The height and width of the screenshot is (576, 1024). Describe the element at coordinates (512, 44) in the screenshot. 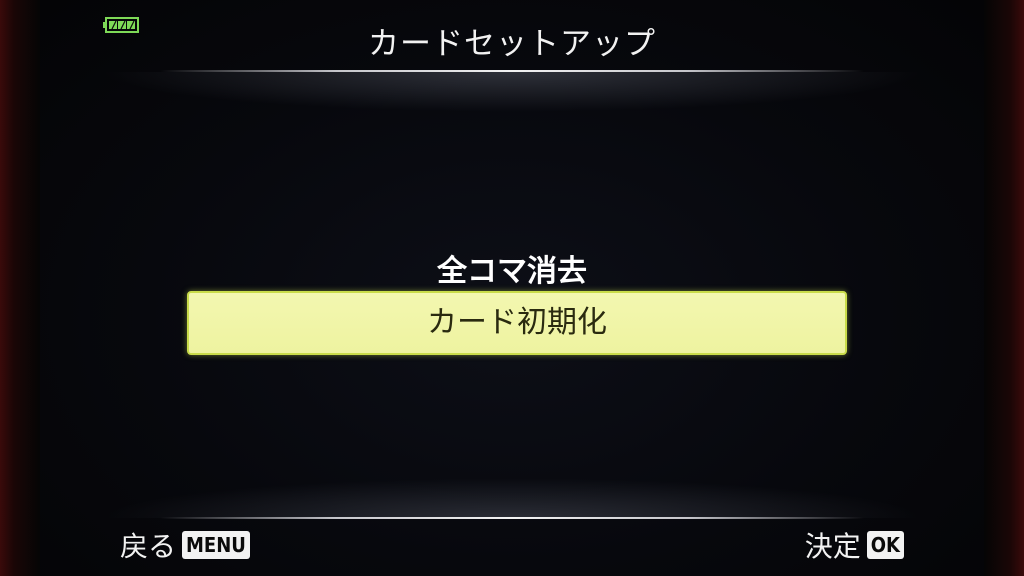

I see `page-title: カードセットアップ` at that location.